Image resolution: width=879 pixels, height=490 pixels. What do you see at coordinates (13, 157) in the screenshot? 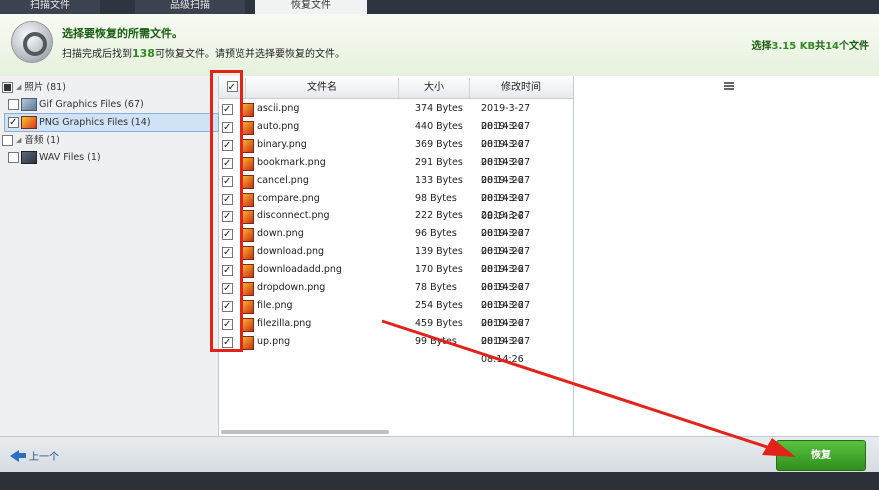
I see `wav-checkbox` at bounding box center [13, 157].